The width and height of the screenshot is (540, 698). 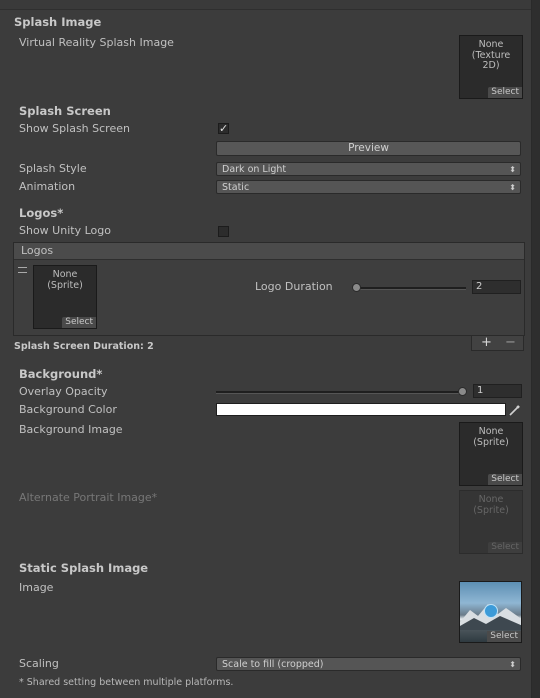 What do you see at coordinates (254, 169) in the screenshot?
I see `splash-style-value: Dark on Light` at bounding box center [254, 169].